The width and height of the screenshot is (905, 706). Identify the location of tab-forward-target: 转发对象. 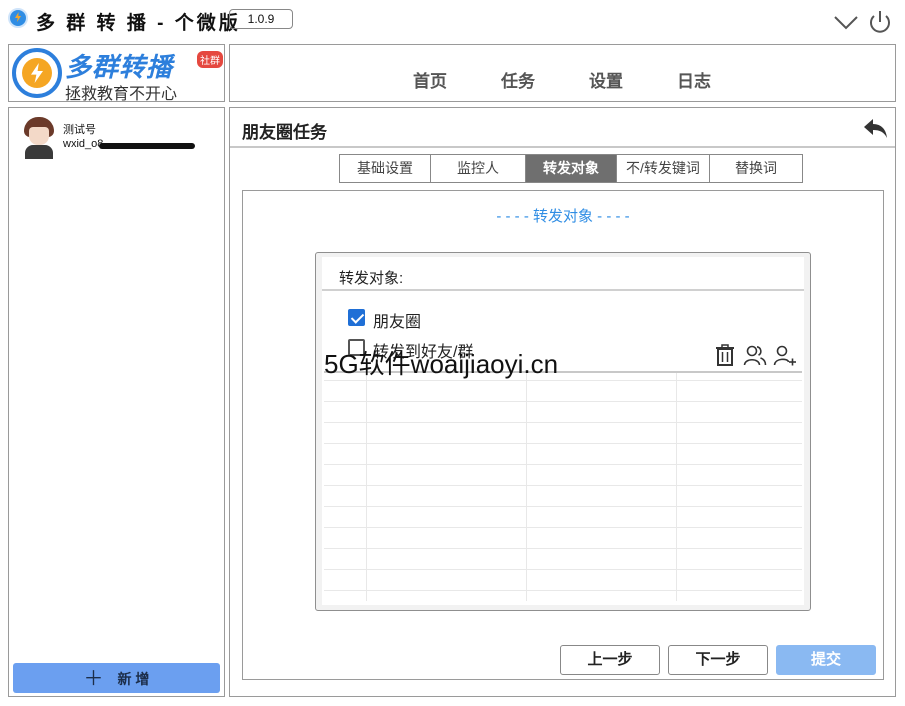
(570, 168).